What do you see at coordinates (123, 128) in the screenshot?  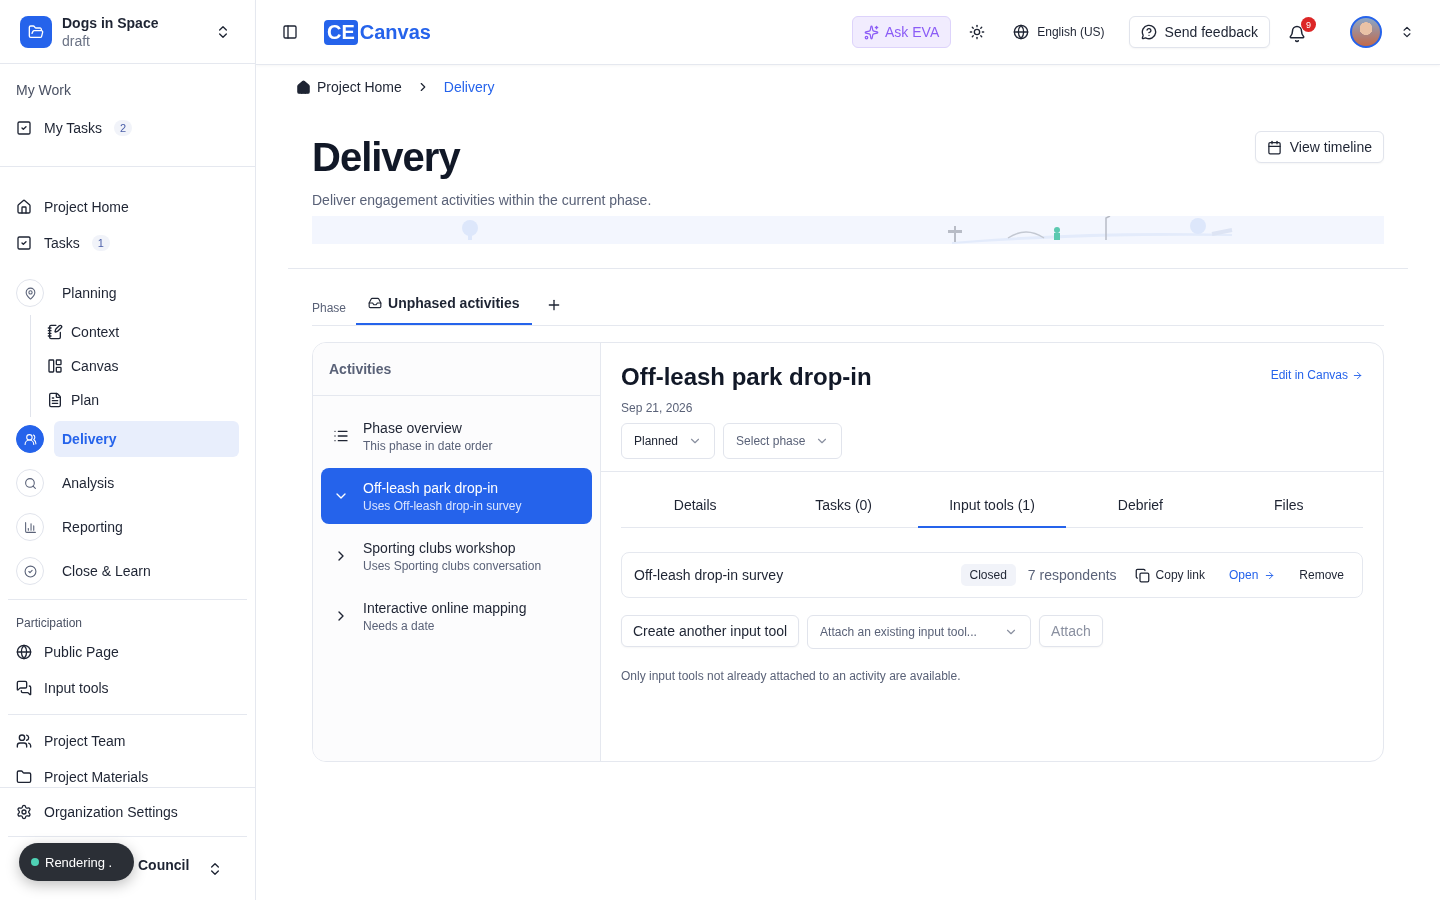 I see `count-badge: 2` at bounding box center [123, 128].